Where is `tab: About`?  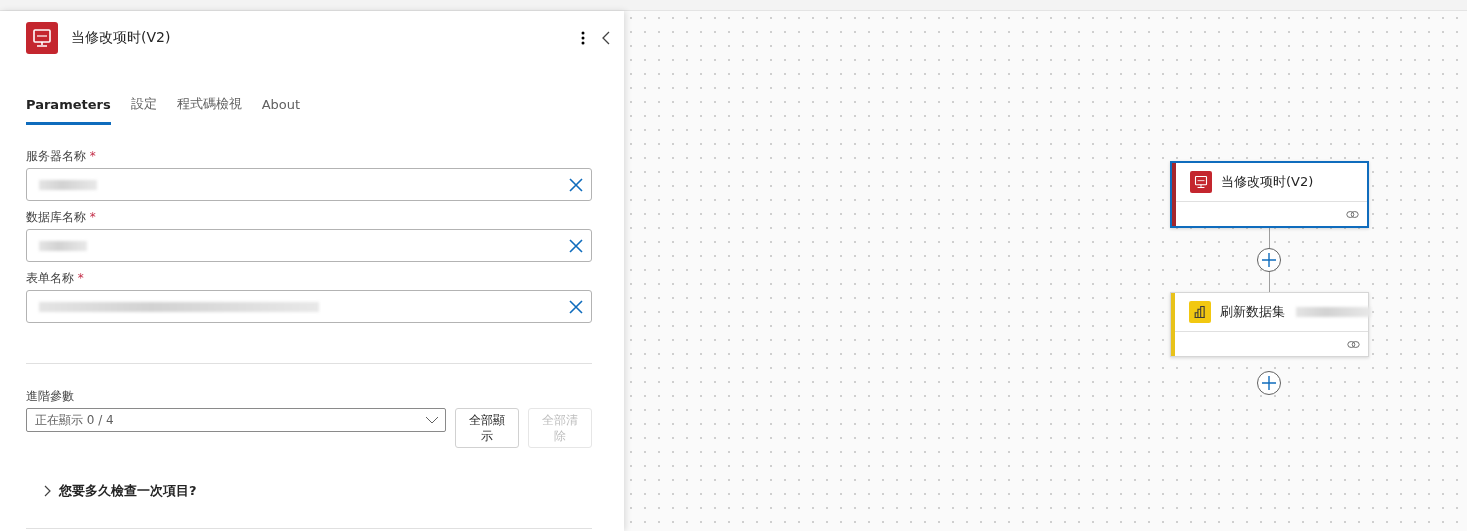 tab: About is located at coordinates (281, 110).